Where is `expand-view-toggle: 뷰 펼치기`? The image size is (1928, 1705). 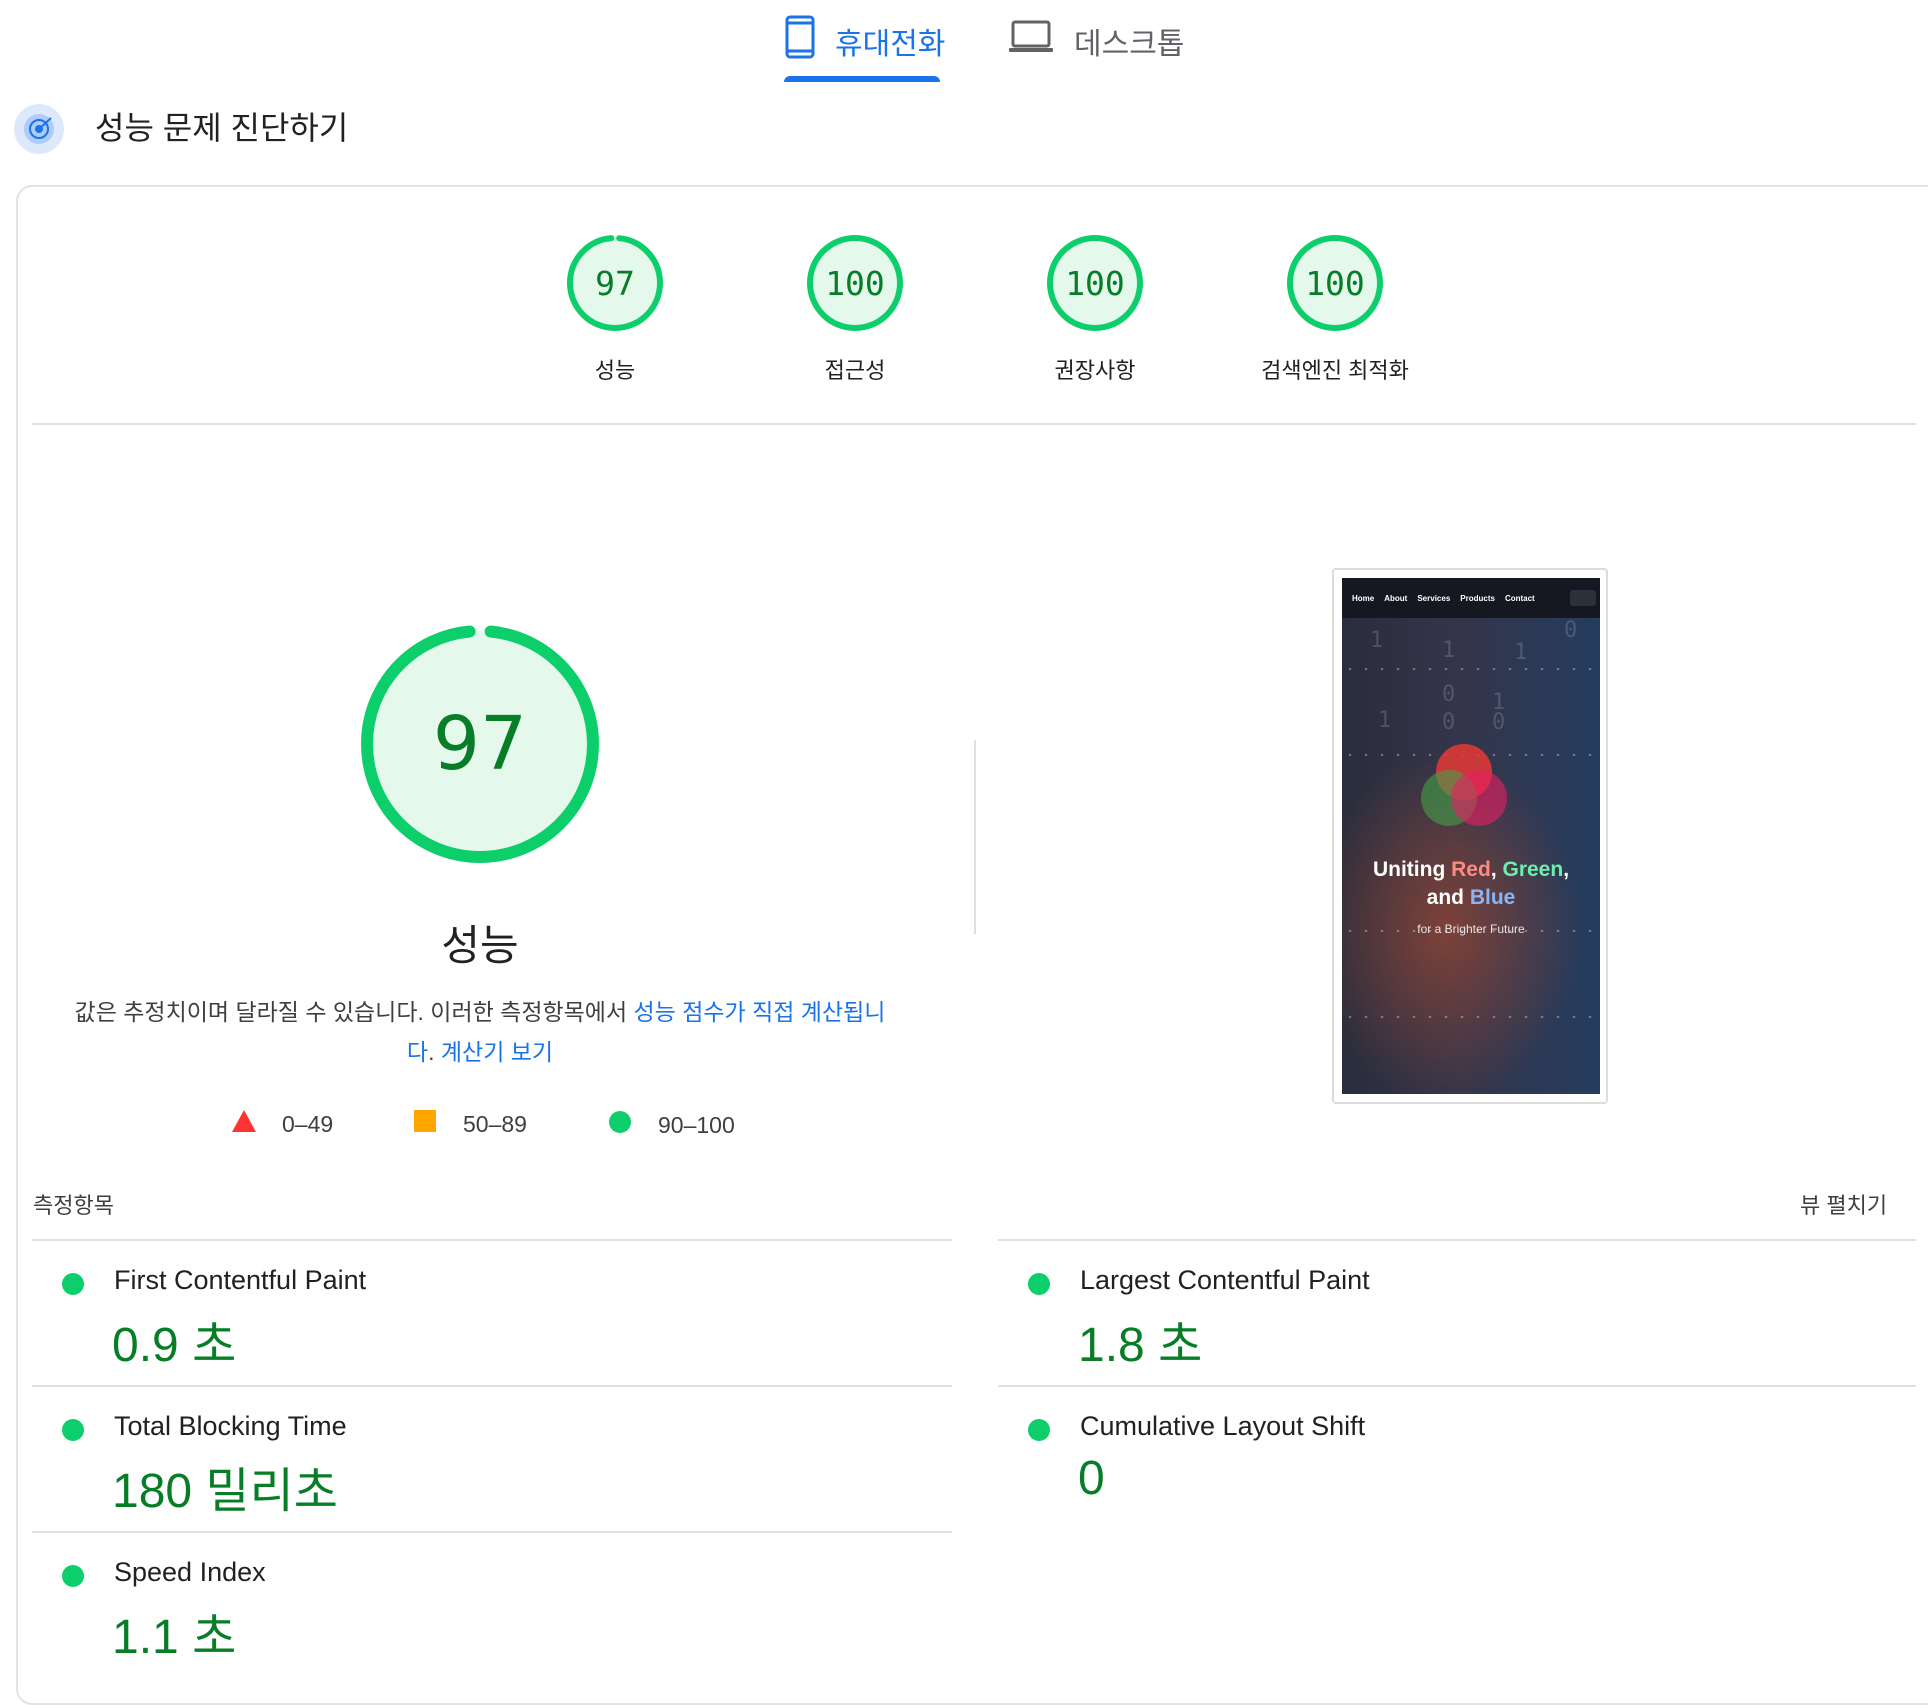 expand-view-toggle: 뷰 펼치기 is located at coordinates (1843, 1204).